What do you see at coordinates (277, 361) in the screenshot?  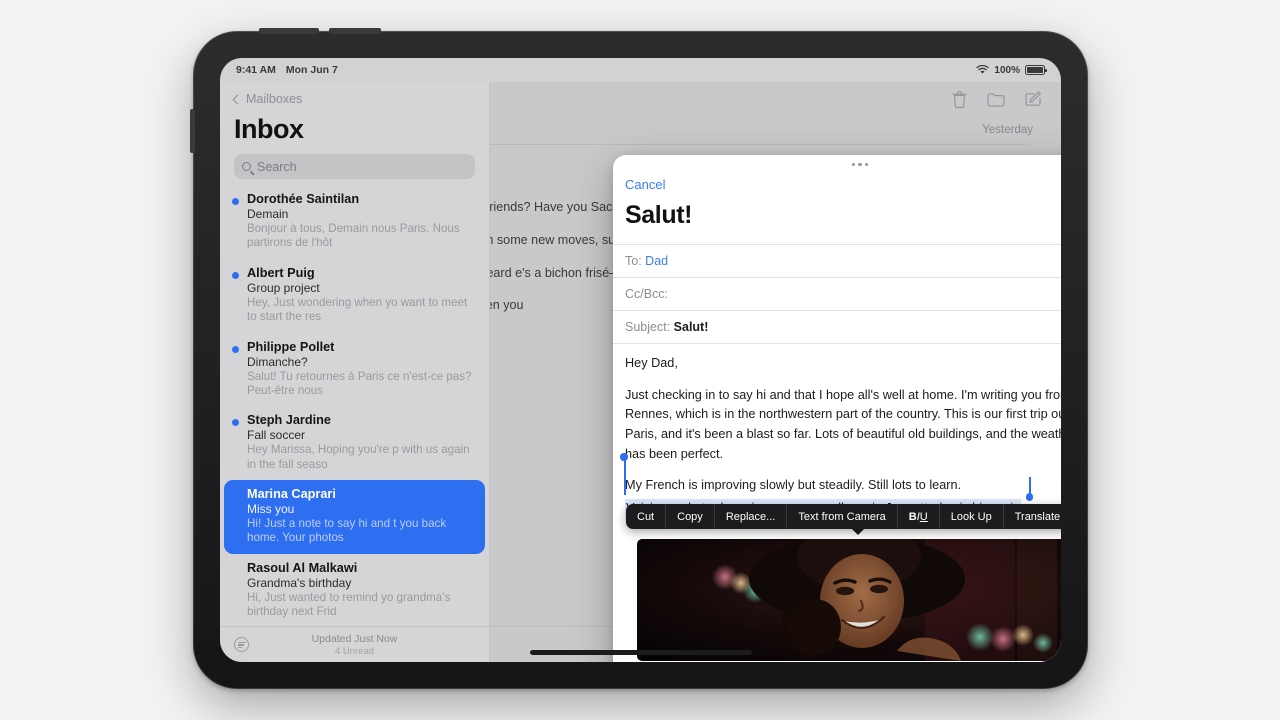 I see `message-subject: Dimanche?` at bounding box center [277, 361].